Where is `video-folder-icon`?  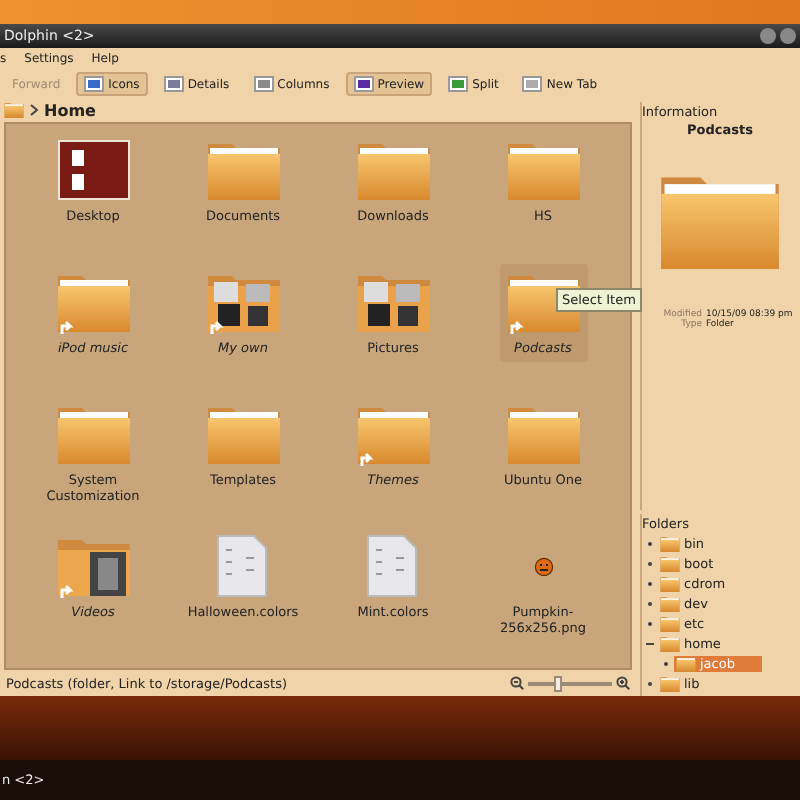
video-folder-icon is located at coordinates (93, 566).